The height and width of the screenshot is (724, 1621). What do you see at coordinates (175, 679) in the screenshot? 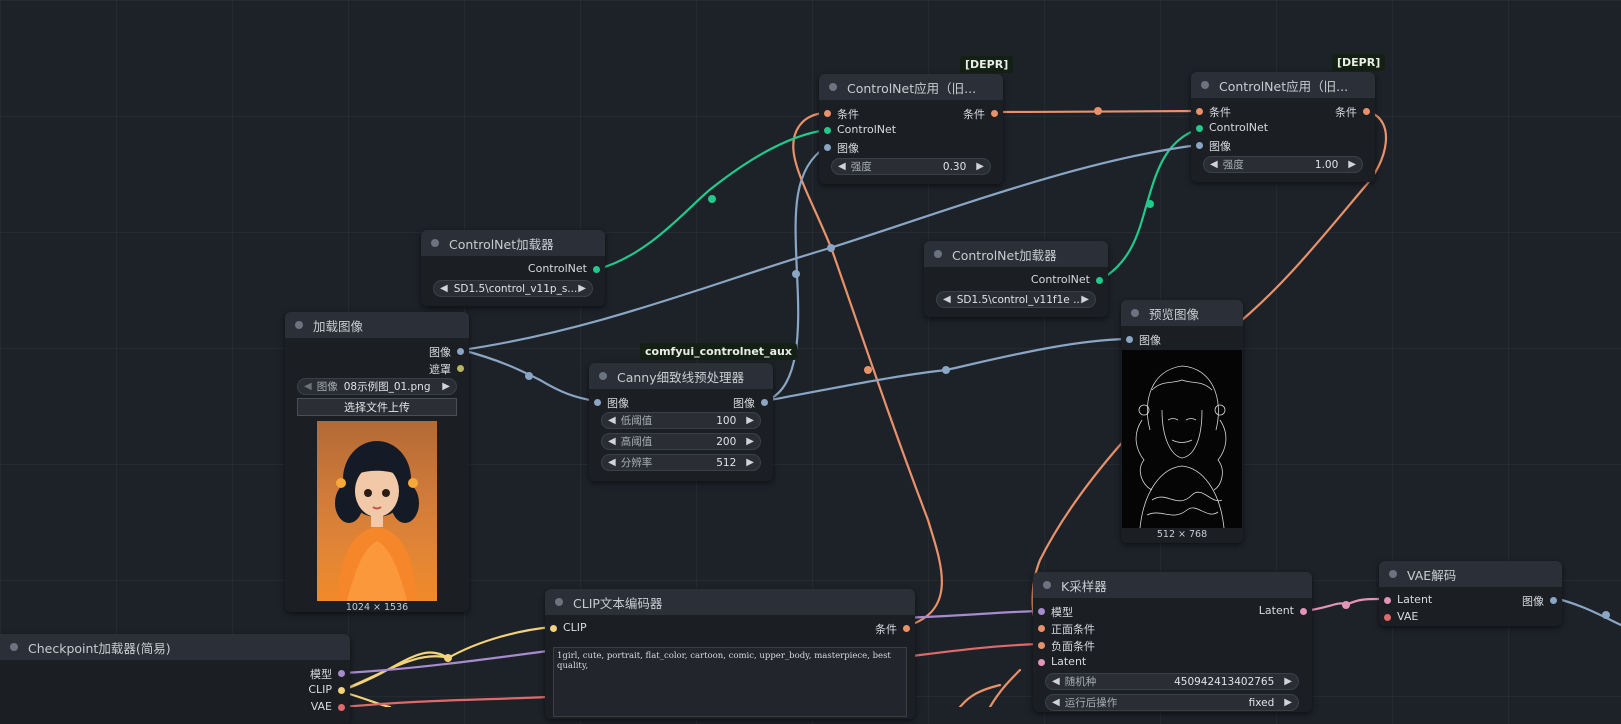
I see `node-checkpoint-loader: Checkpoint加载器(简易) 模型 CLIP VAE` at bounding box center [175, 679].